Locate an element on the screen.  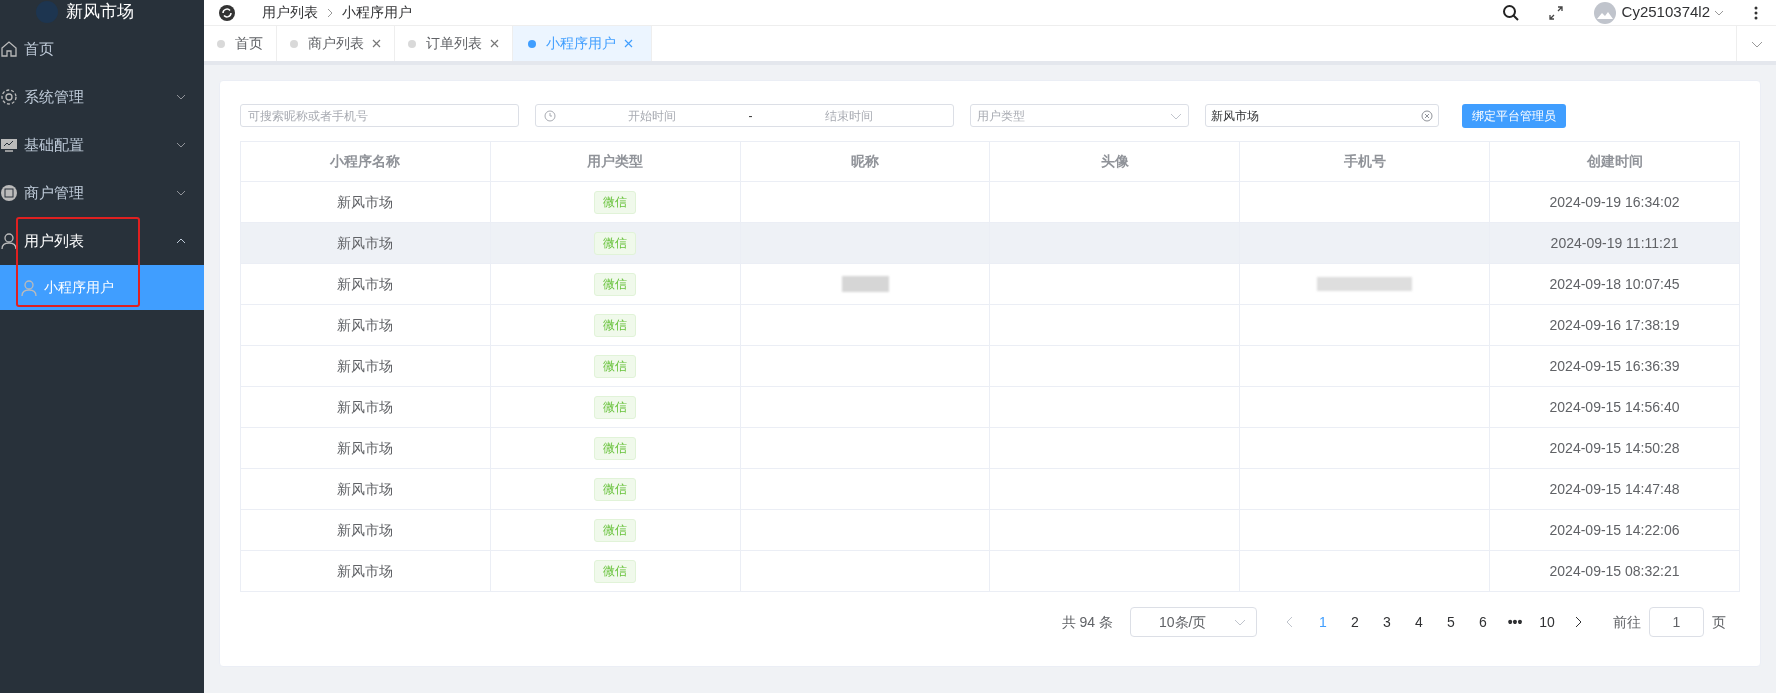
goto-suffix: 页 is located at coordinates (1719, 622).